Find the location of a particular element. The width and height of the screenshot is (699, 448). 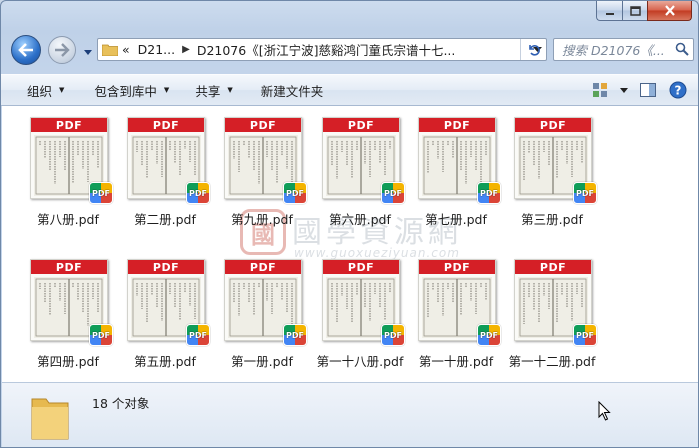

caption-buttons is located at coordinates (644, 11).